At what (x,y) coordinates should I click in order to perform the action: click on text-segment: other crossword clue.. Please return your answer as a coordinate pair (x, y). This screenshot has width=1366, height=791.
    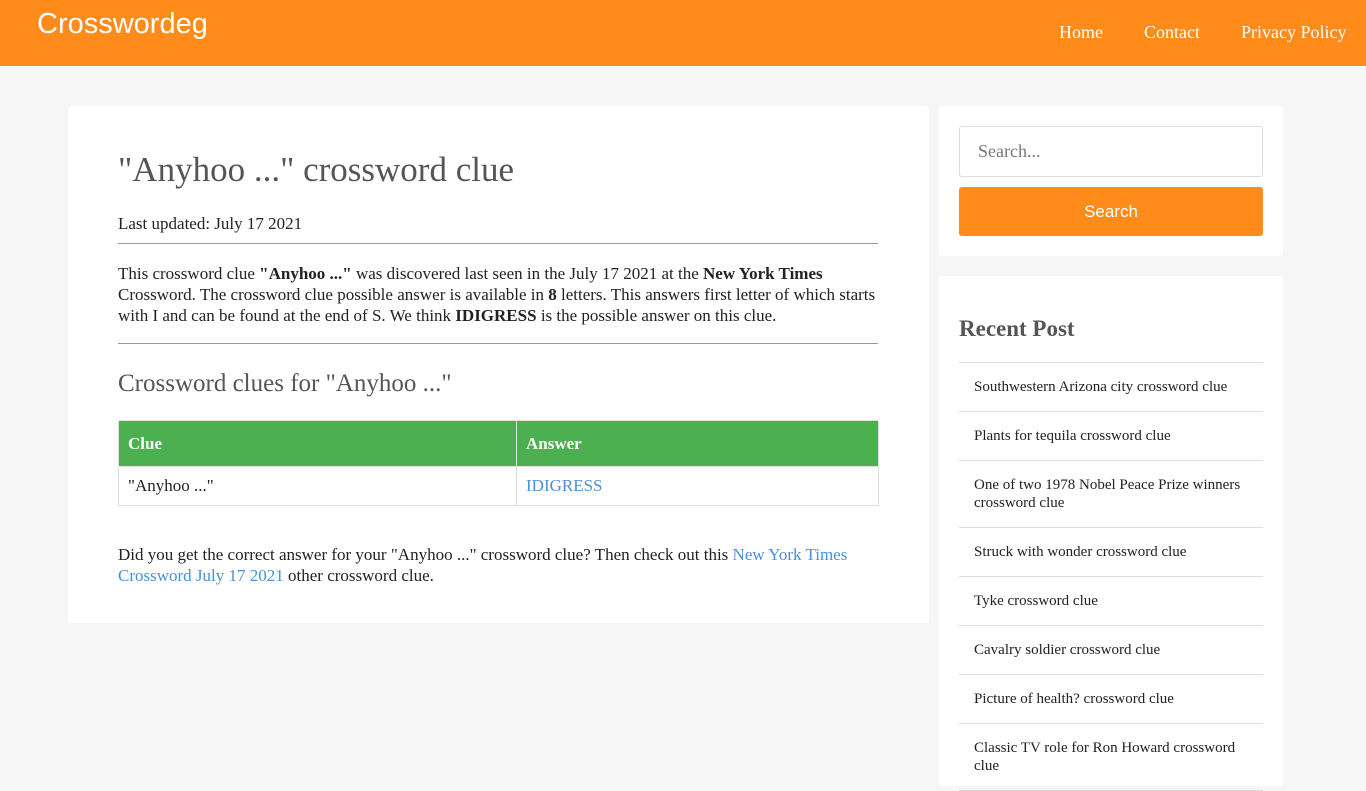
    Looking at the image, I should click on (358, 575).